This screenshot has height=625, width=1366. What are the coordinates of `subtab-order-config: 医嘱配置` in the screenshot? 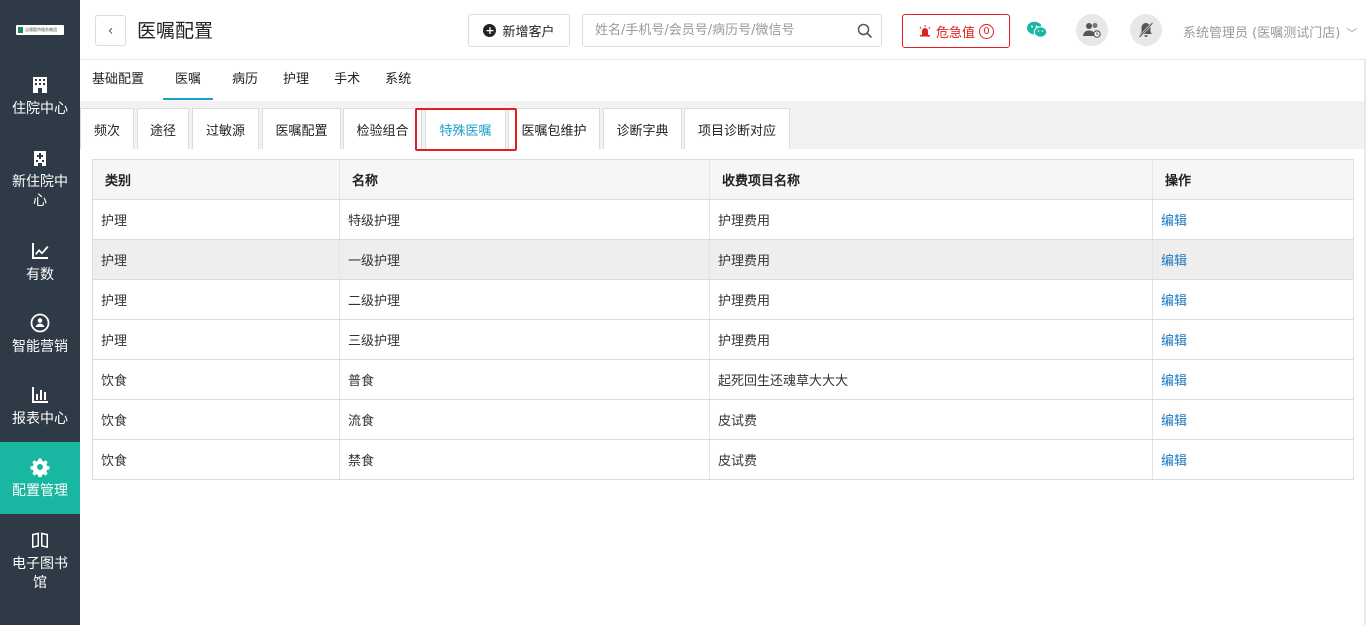 It's located at (301, 128).